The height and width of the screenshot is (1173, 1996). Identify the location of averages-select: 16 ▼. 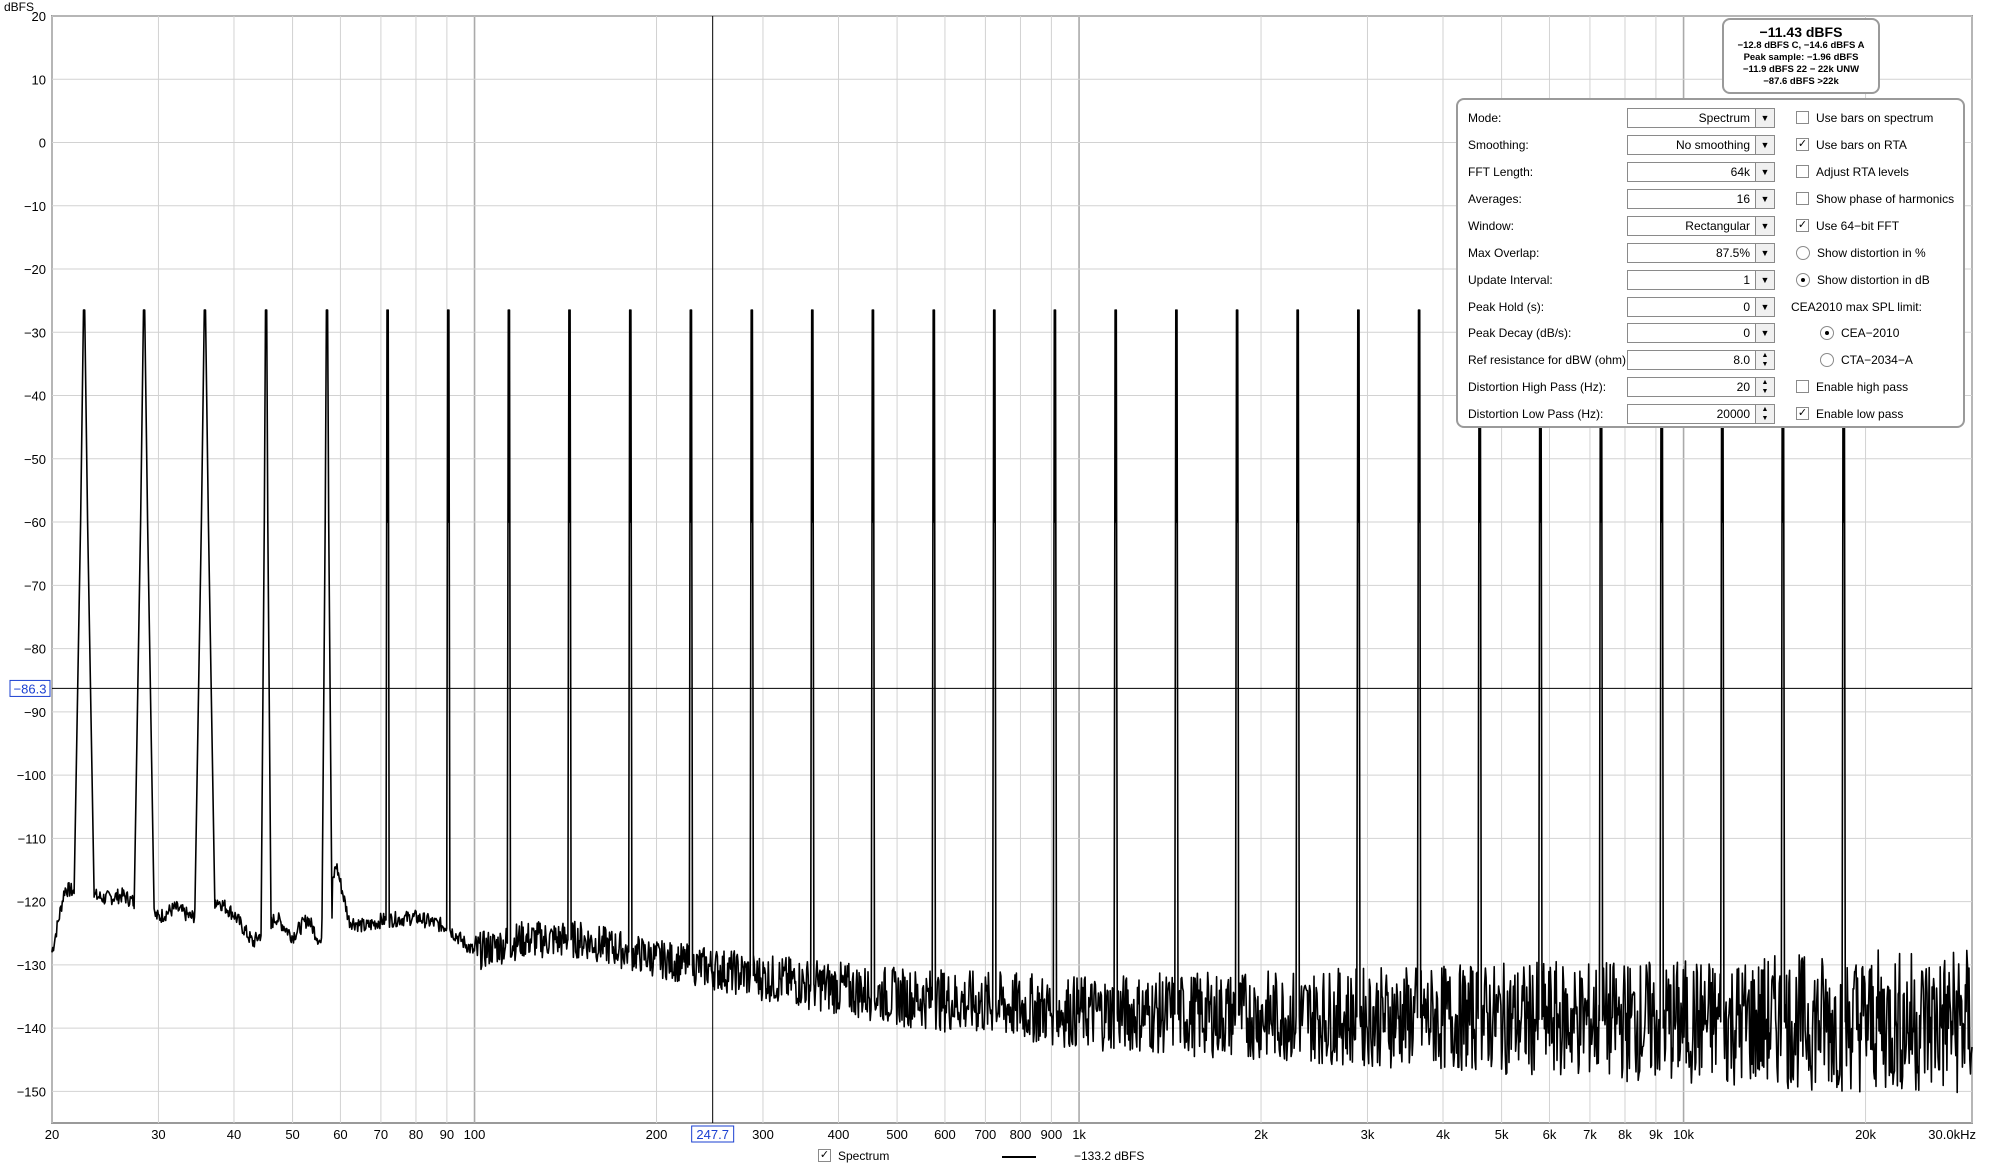
(1701, 199).